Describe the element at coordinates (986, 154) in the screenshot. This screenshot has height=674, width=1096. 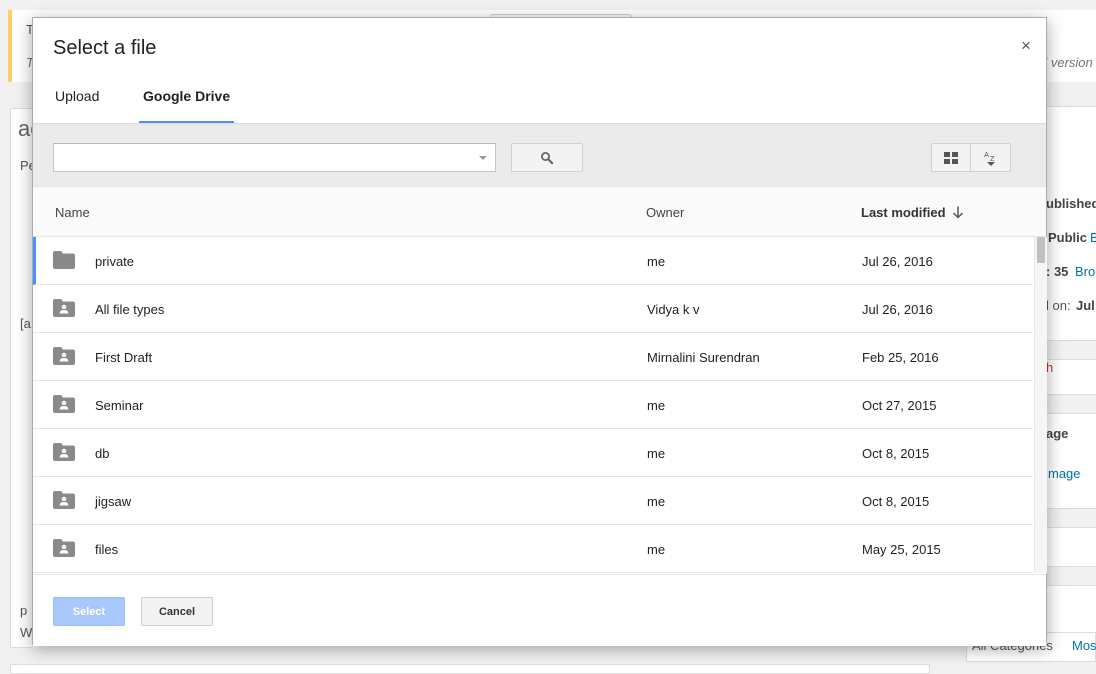
I see `svg-text: A` at that location.